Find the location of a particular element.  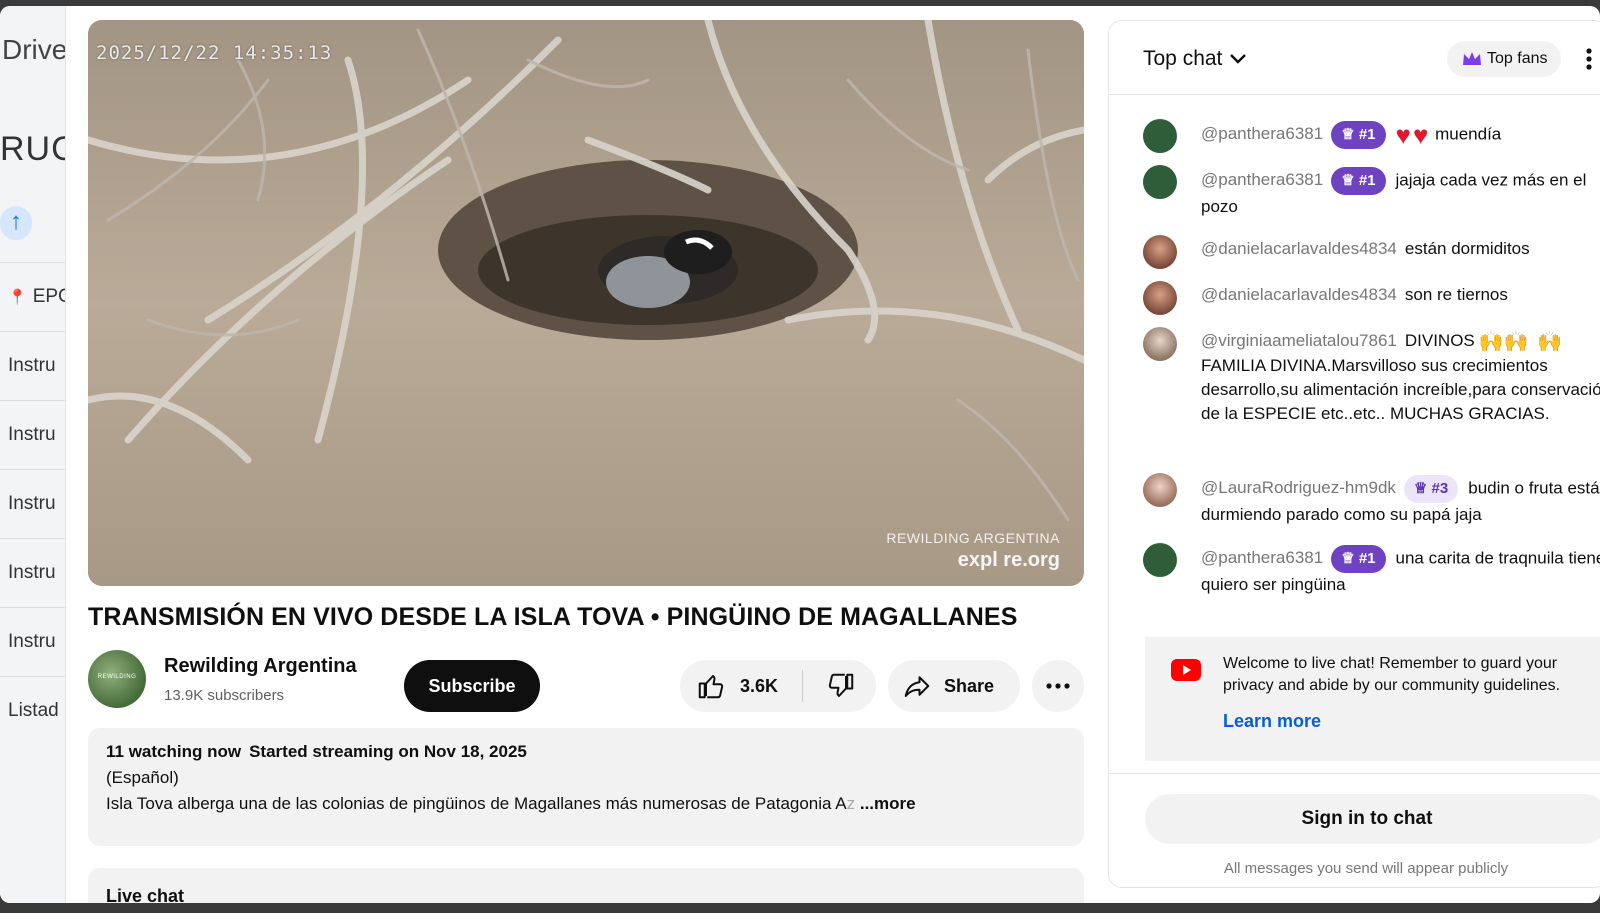

chat-text: están dormiditos is located at coordinates (1467, 248).